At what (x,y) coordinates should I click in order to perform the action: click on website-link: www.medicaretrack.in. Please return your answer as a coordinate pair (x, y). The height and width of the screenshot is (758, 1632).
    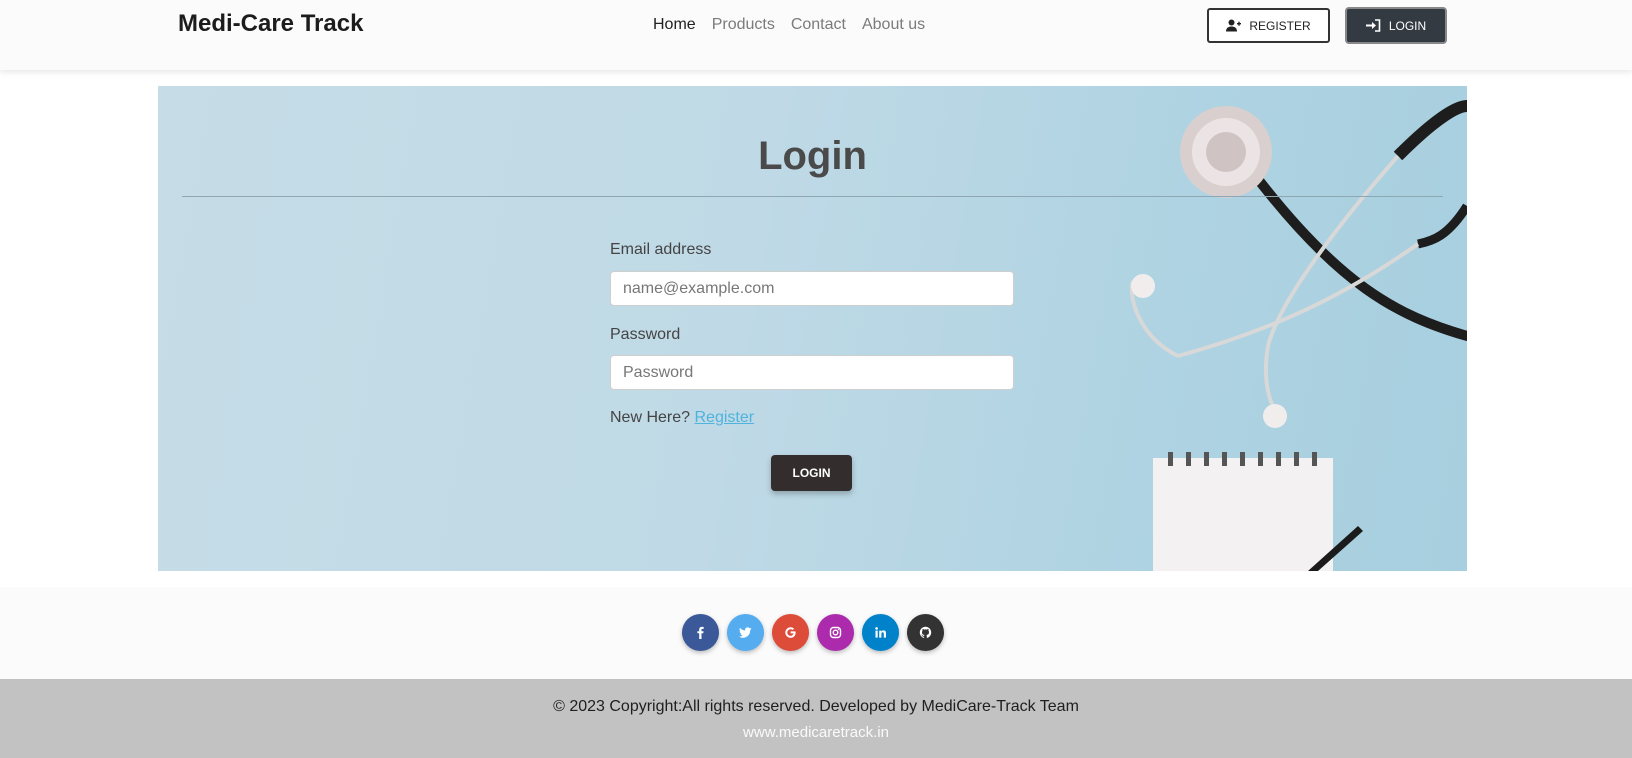
    Looking at the image, I should click on (816, 732).